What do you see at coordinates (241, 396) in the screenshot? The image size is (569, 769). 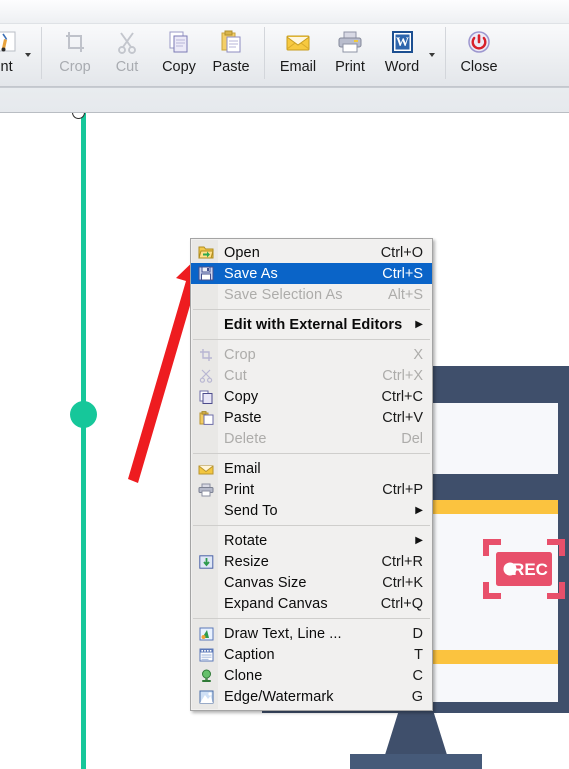 I see `menu-item-copy-label: Copy` at bounding box center [241, 396].